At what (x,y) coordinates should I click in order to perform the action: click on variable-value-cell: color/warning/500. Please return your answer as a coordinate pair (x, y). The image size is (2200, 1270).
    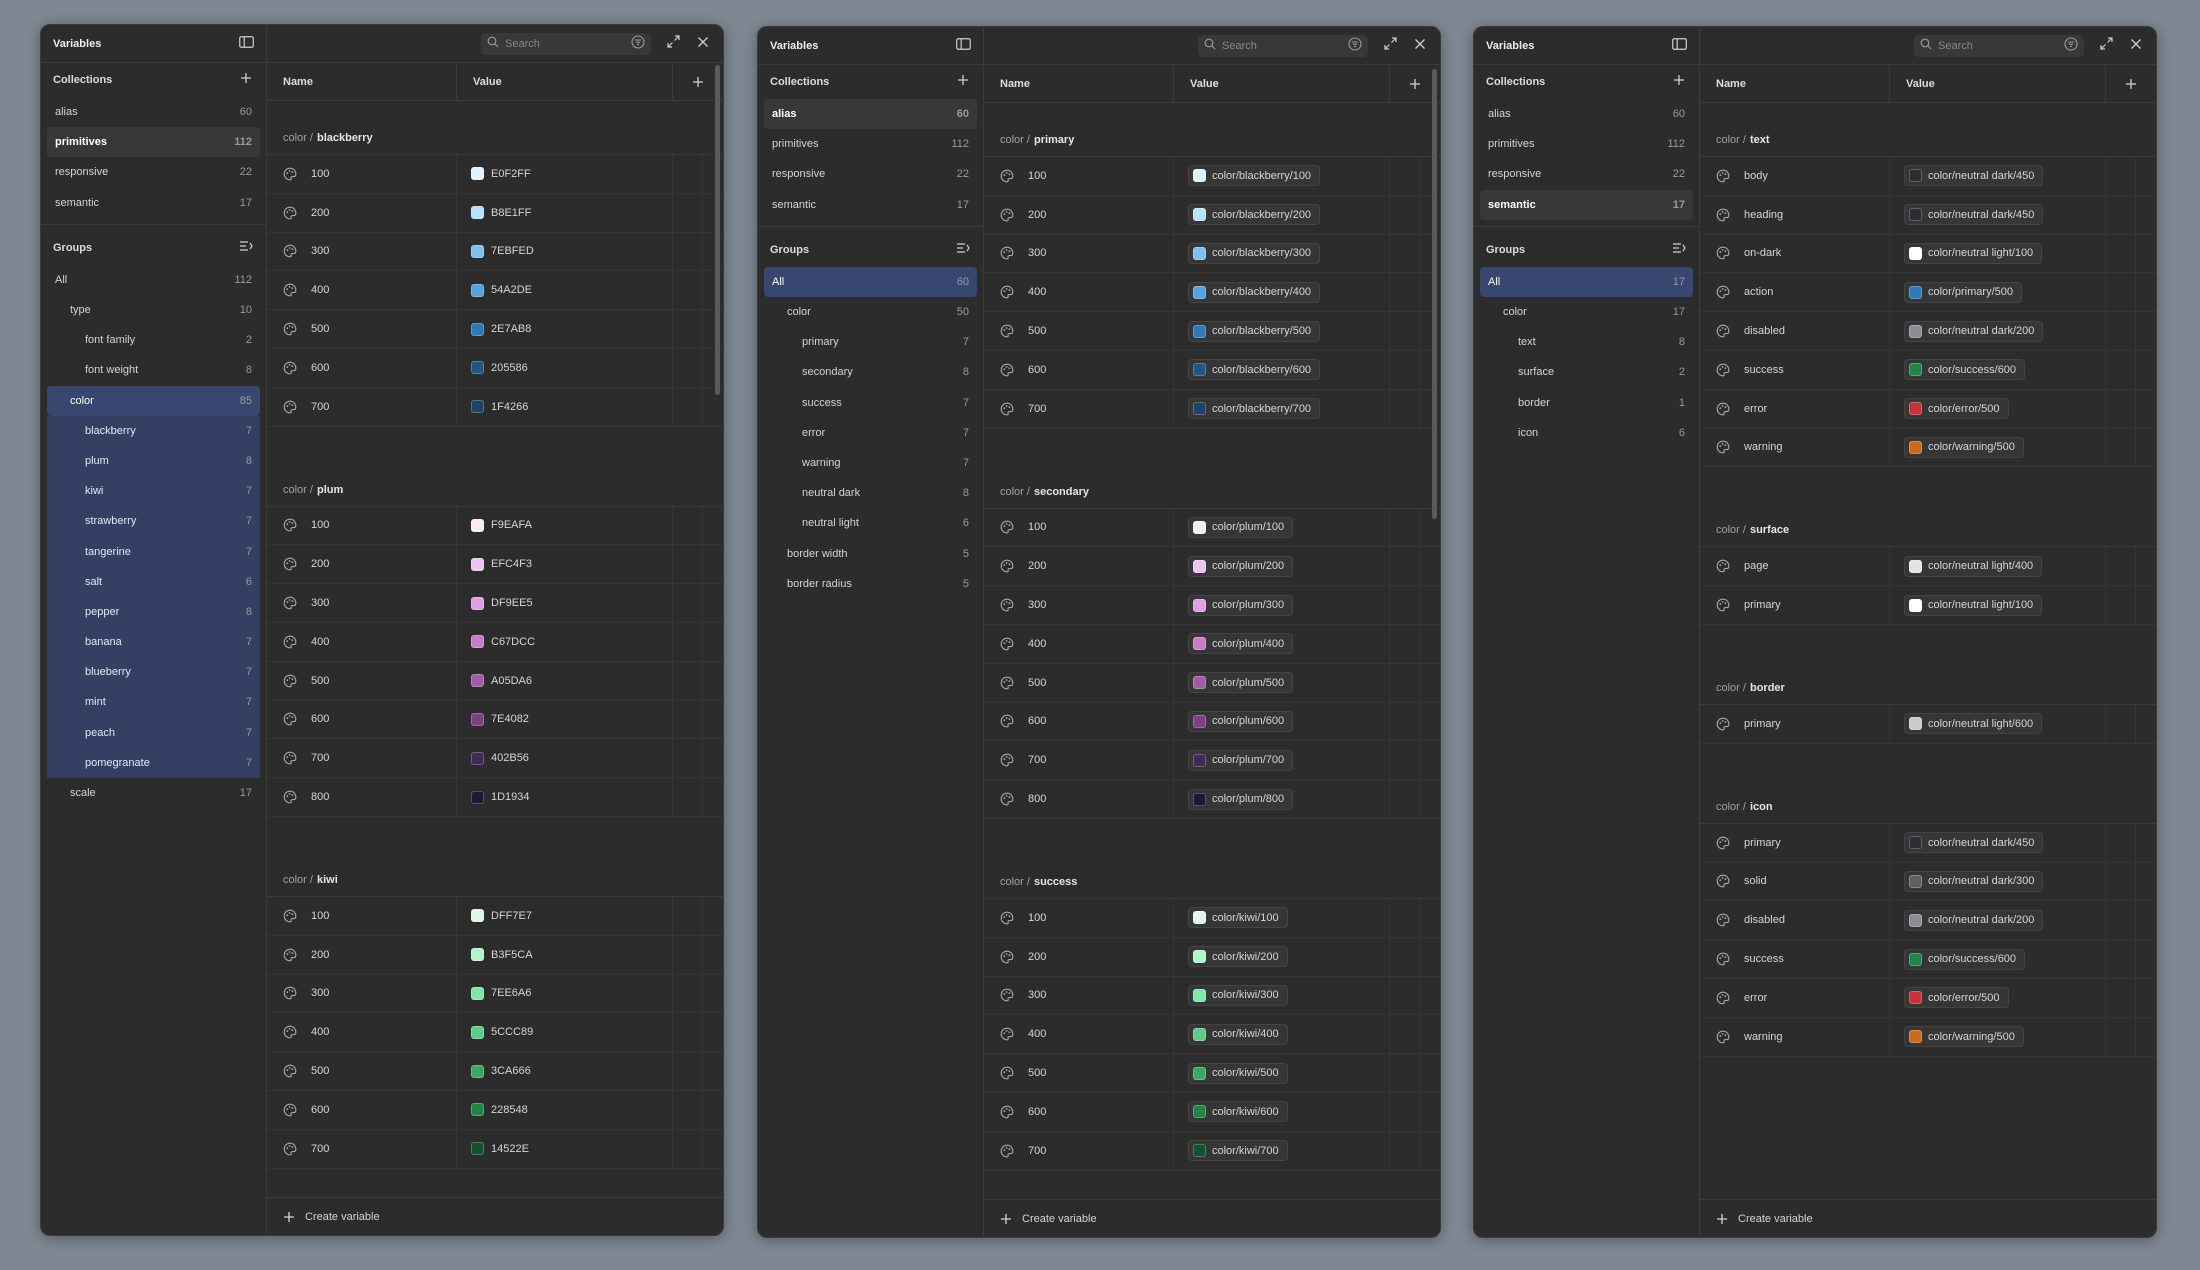
    Looking at the image, I should click on (1998, 1036).